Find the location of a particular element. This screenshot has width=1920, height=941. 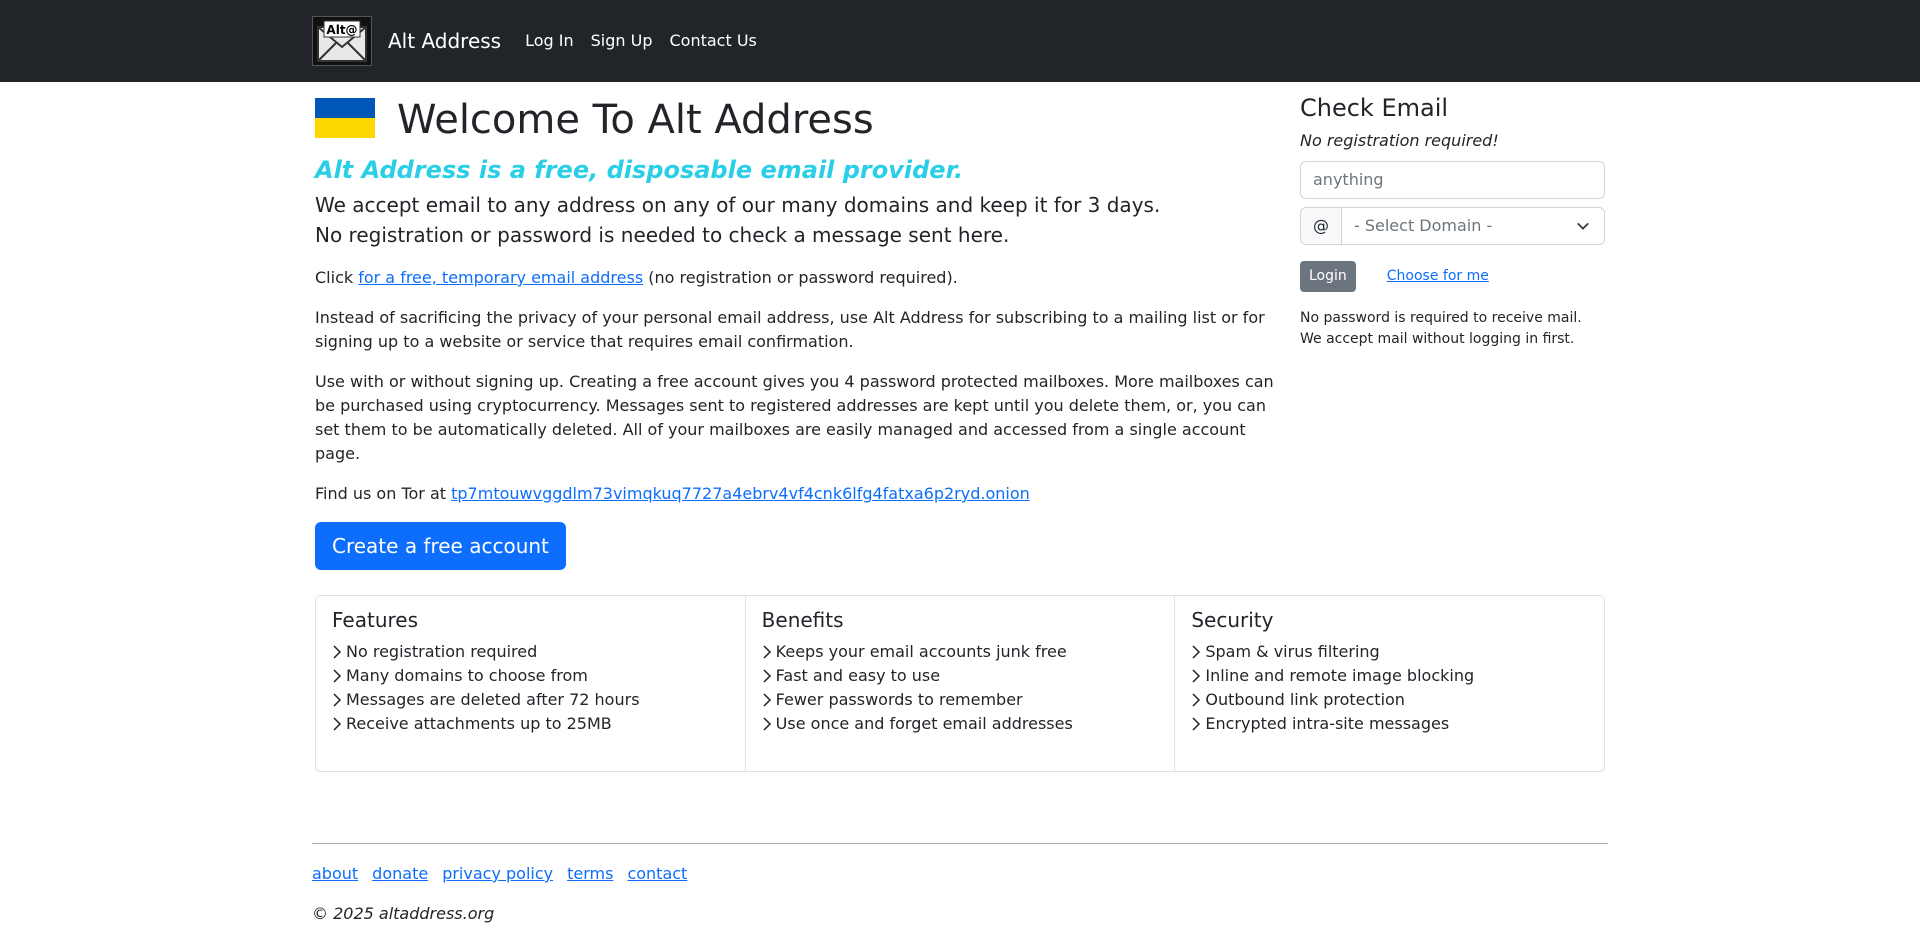

copyright: © 2025 altaddress.org is located at coordinates (403, 913).